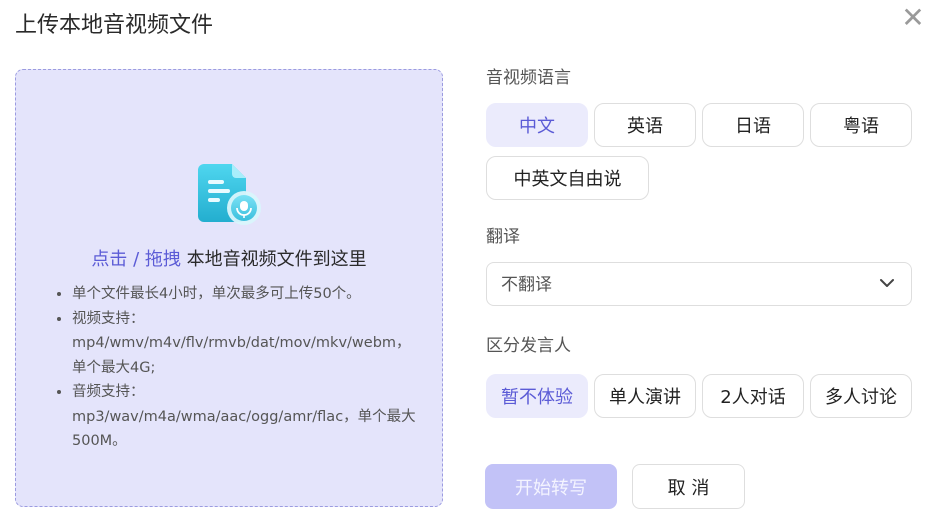 Image resolution: width=941 pixels, height=523 pixels. What do you see at coordinates (528, 78) in the screenshot?
I see `language-label: 音视频语言` at bounding box center [528, 78].